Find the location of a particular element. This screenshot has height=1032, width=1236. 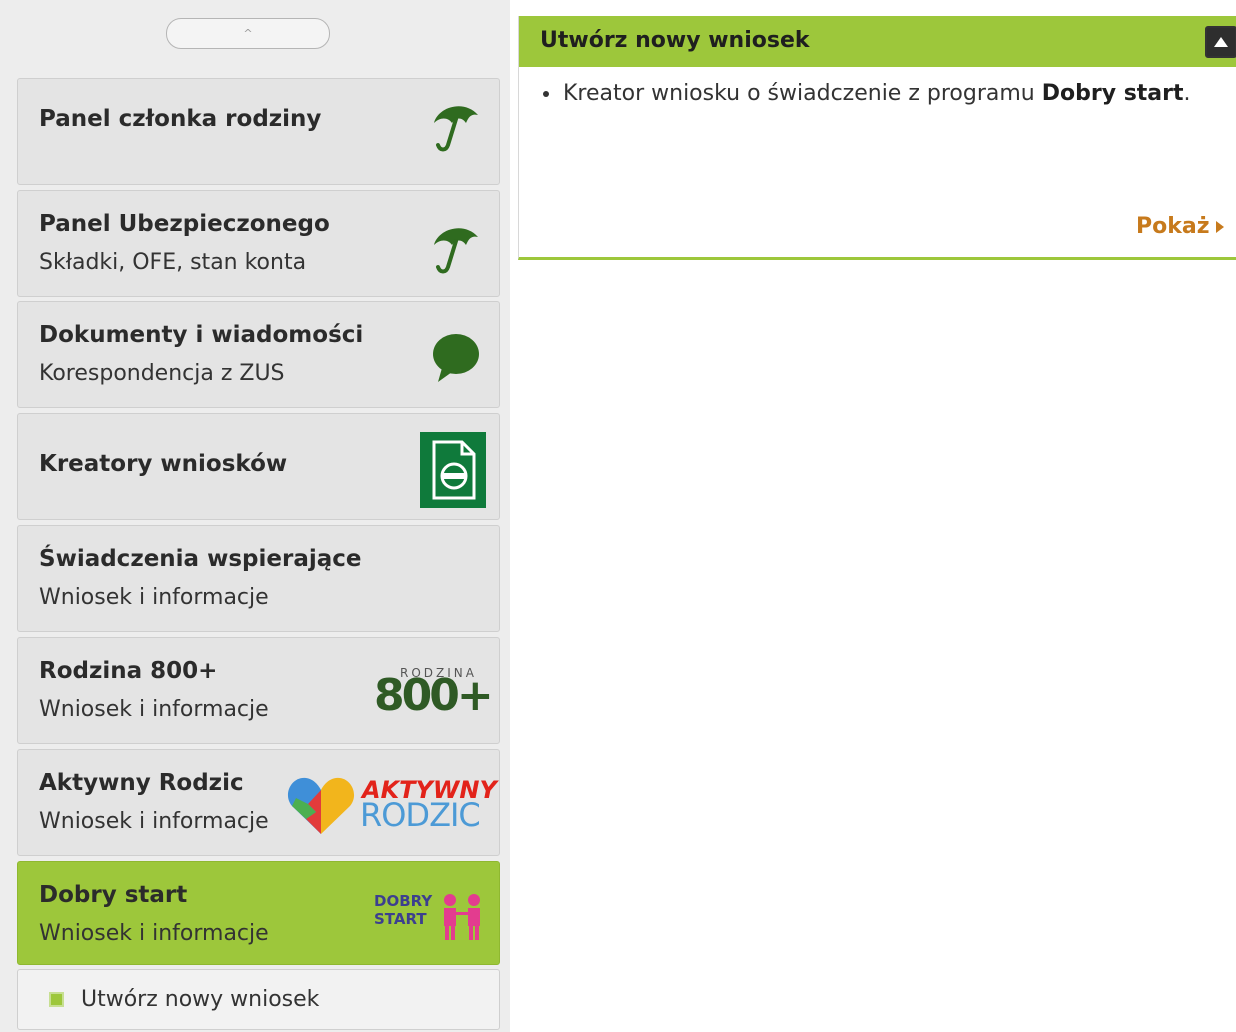

sidebar-item-subtitle: Korespondencja z ZUS is located at coordinates (162, 373).